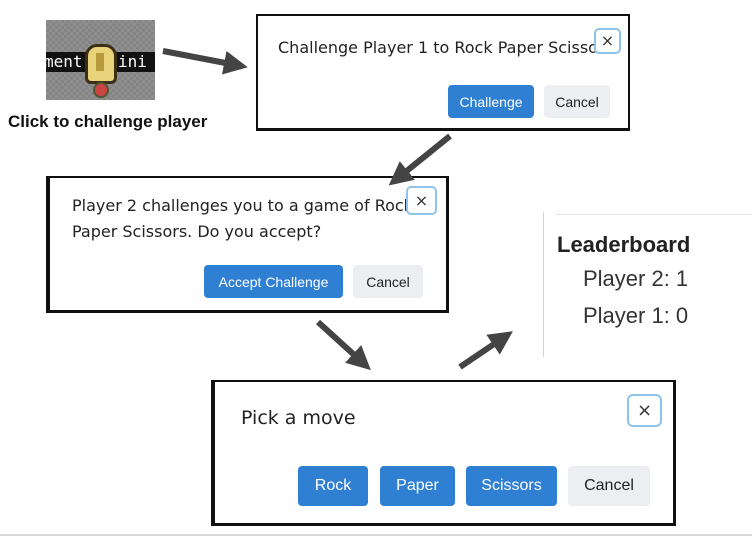 Image resolution: width=752 pixels, height=537 pixels. What do you see at coordinates (485, 350) in the screenshot?
I see `arrow-to-leaderboard` at bounding box center [485, 350].